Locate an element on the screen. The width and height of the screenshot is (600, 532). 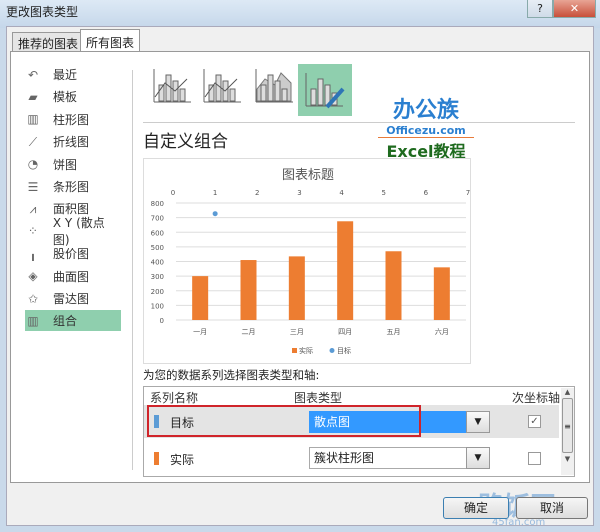
sidebar-item-label: 最近 is located at coordinates (65, 75).